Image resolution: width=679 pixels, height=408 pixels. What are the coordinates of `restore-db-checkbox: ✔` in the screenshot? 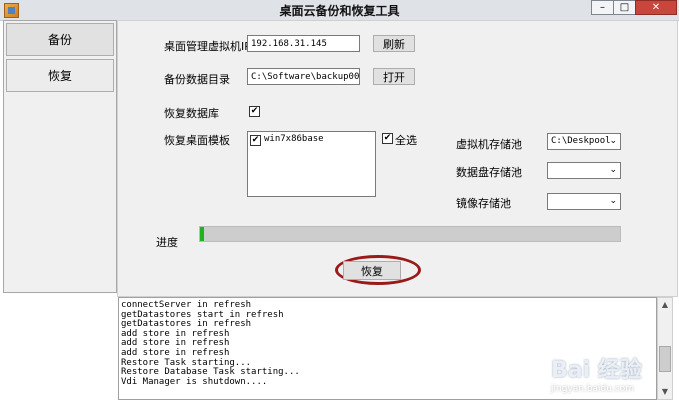 It's located at (254, 111).